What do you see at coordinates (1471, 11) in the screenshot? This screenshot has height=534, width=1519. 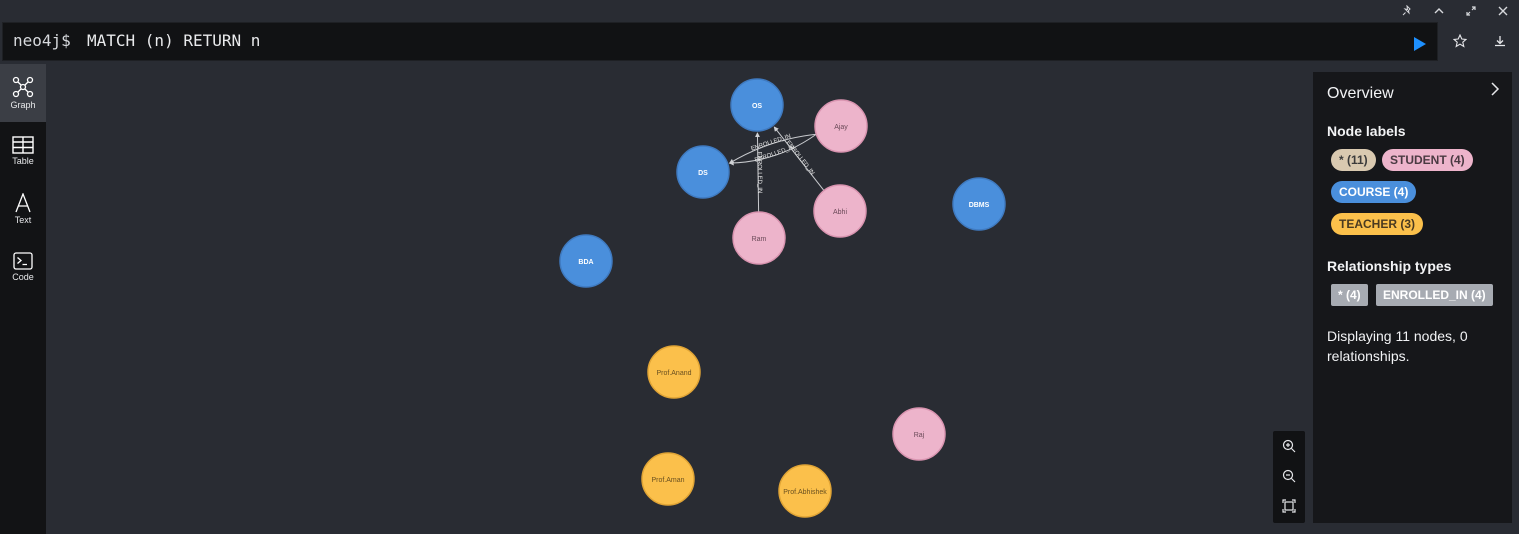 I see `fullscreen-icon` at bounding box center [1471, 11].